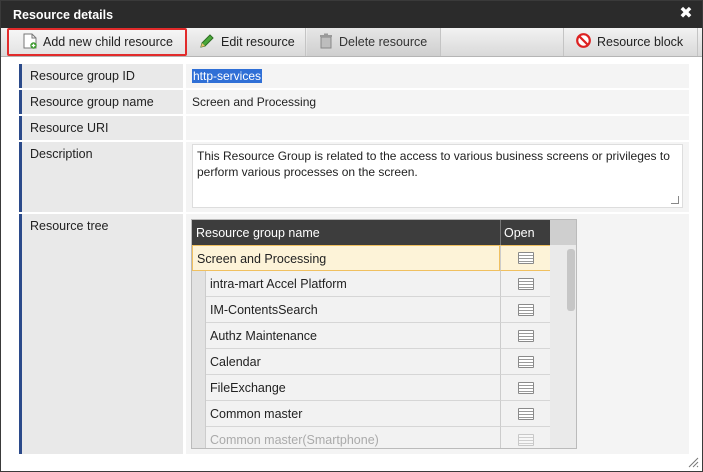  What do you see at coordinates (353, 310) in the screenshot?
I see `tree-row-name: IM-ContentsSearch` at bounding box center [353, 310].